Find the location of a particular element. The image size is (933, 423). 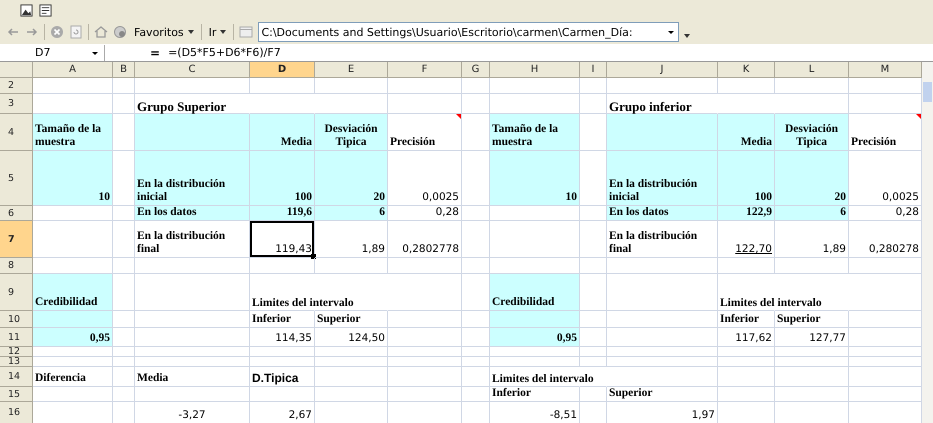

window-icon is located at coordinates (246, 32).